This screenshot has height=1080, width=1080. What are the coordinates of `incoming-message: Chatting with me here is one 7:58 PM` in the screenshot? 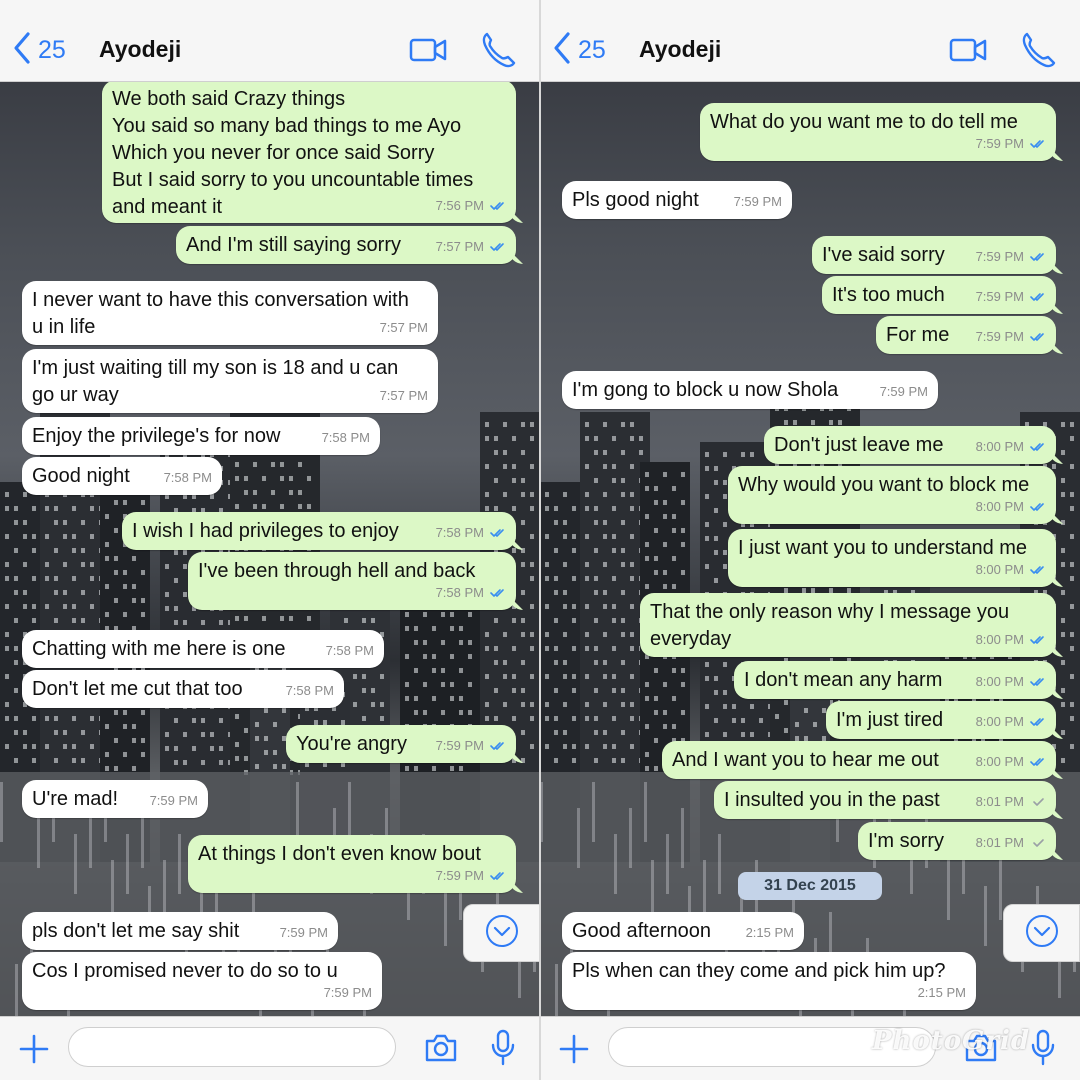 It's located at (203, 649).